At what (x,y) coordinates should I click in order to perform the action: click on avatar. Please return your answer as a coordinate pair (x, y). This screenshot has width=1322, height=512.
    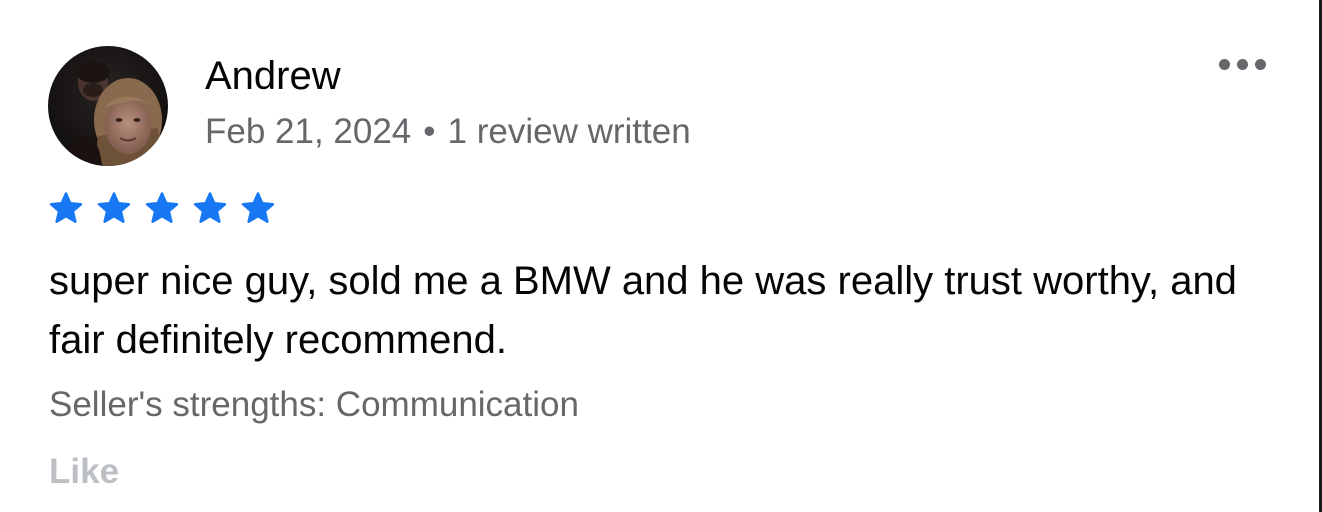
    Looking at the image, I should click on (108, 106).